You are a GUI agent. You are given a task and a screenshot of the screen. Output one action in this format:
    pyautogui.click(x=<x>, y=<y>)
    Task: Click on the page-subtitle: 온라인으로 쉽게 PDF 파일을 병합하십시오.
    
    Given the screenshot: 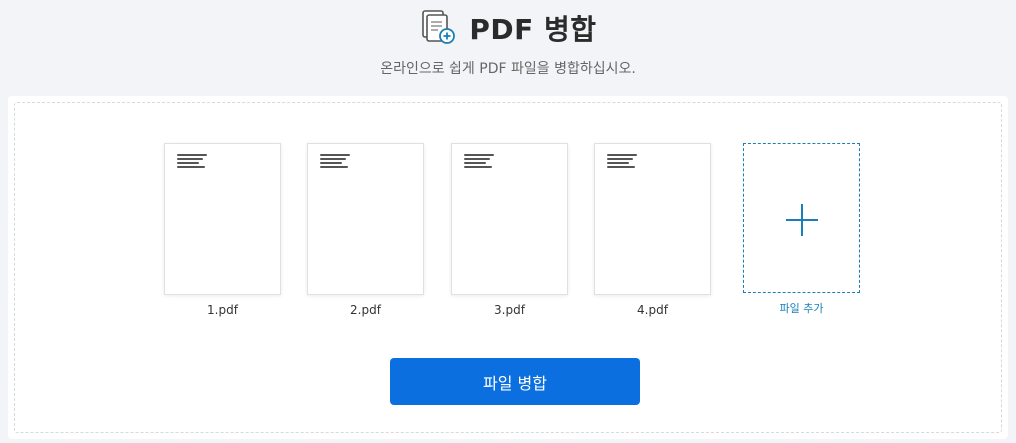 What is the action you would take?
    pyautogui.click(x=508, y=69)
    